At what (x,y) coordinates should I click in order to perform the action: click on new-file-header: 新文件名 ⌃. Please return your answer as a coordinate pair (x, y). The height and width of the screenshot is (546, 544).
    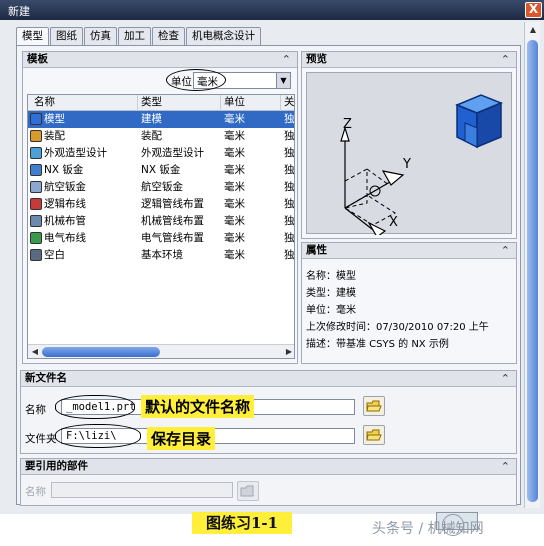
    Looking at the image, I should click on (268, 379).